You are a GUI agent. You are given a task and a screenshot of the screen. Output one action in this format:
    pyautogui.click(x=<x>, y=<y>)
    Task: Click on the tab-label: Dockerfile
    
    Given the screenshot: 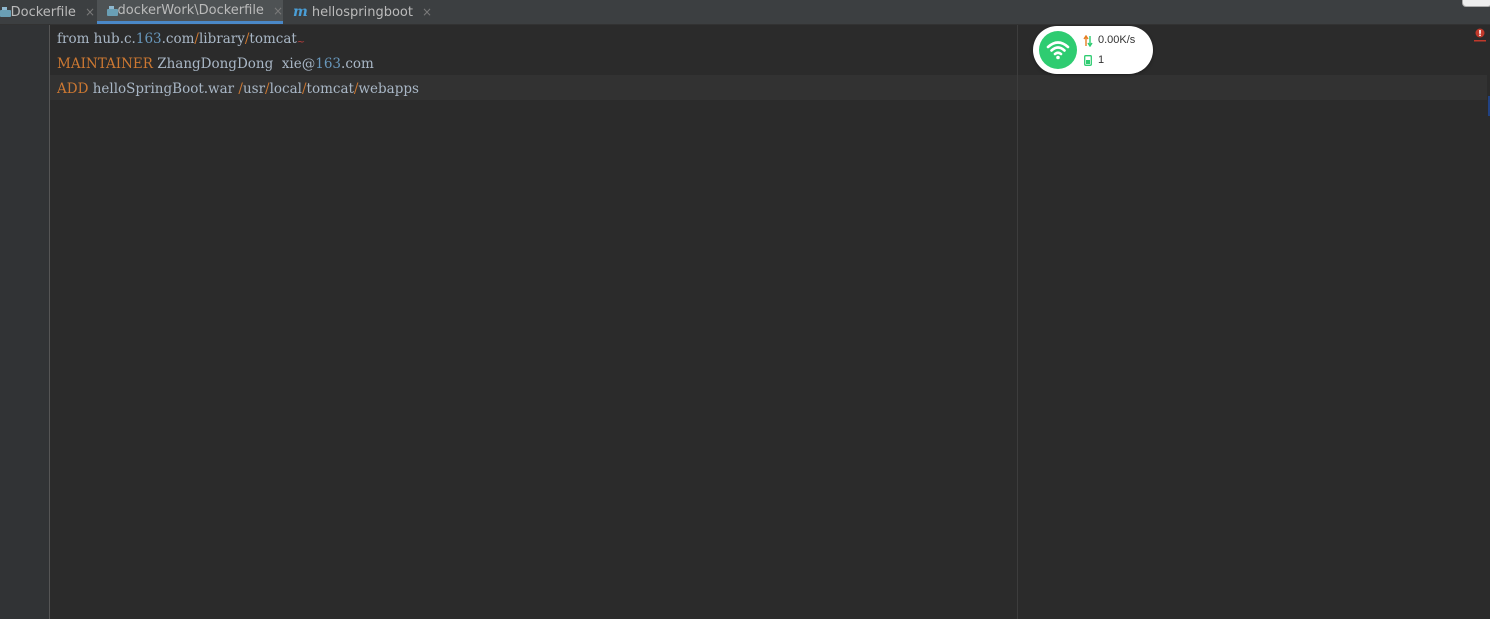 What is the action you would take?
    pyautogui.click(x=43, y=12)
    